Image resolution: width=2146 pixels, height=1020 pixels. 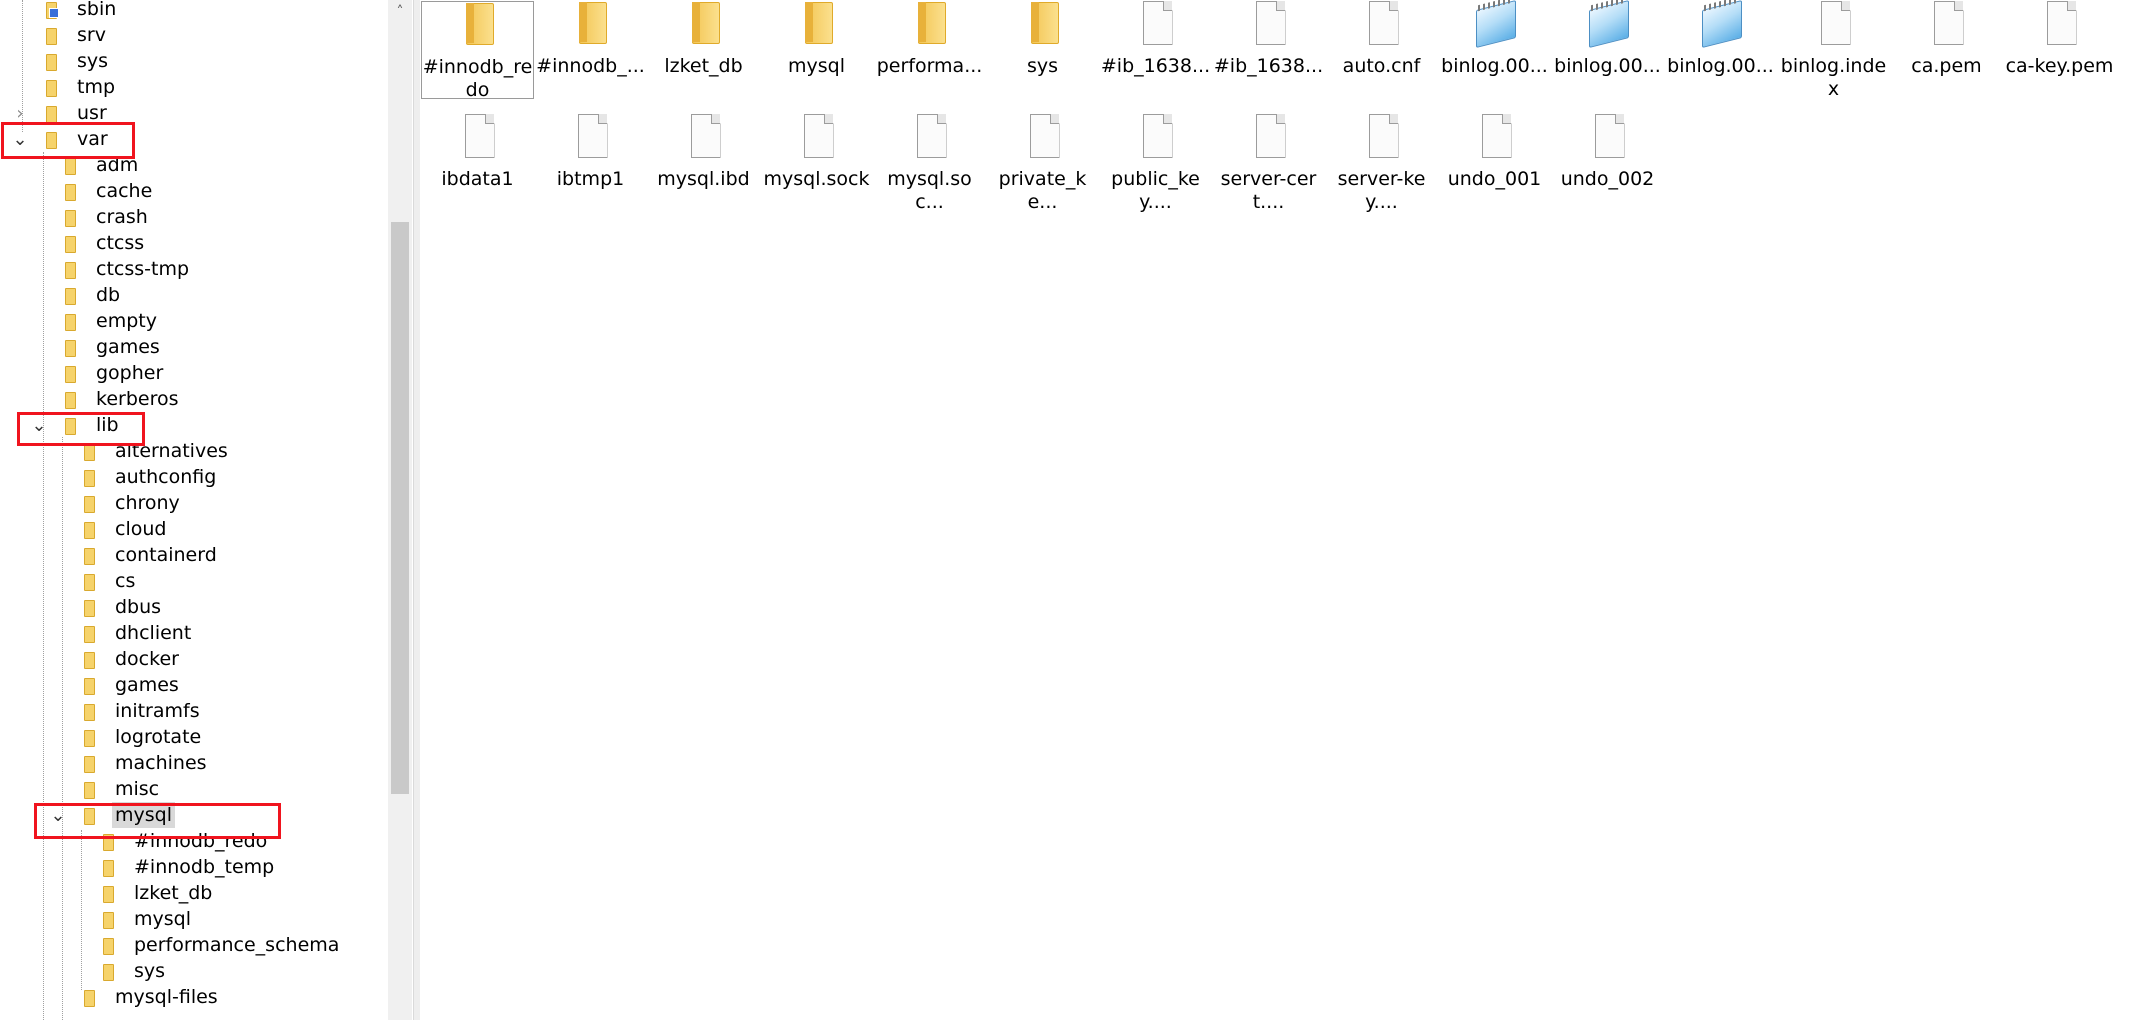 What do you see at coordinates (137, 633) in the screenshot?
I see `tree-item-dhclient: dhclient` at bounding box center [137, 633].